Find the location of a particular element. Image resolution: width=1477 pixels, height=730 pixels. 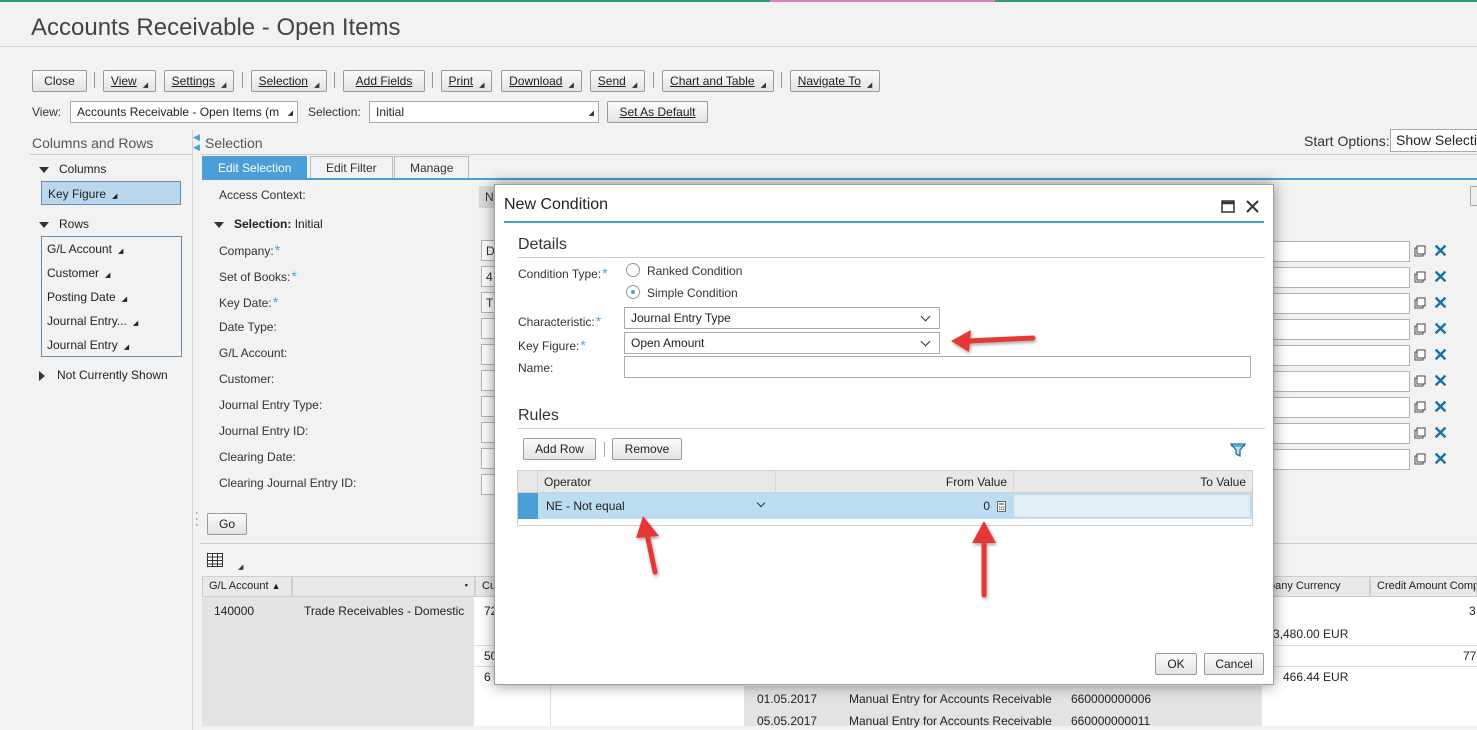

to-value-column-header: To Value is located at coordinates (1133, 482).